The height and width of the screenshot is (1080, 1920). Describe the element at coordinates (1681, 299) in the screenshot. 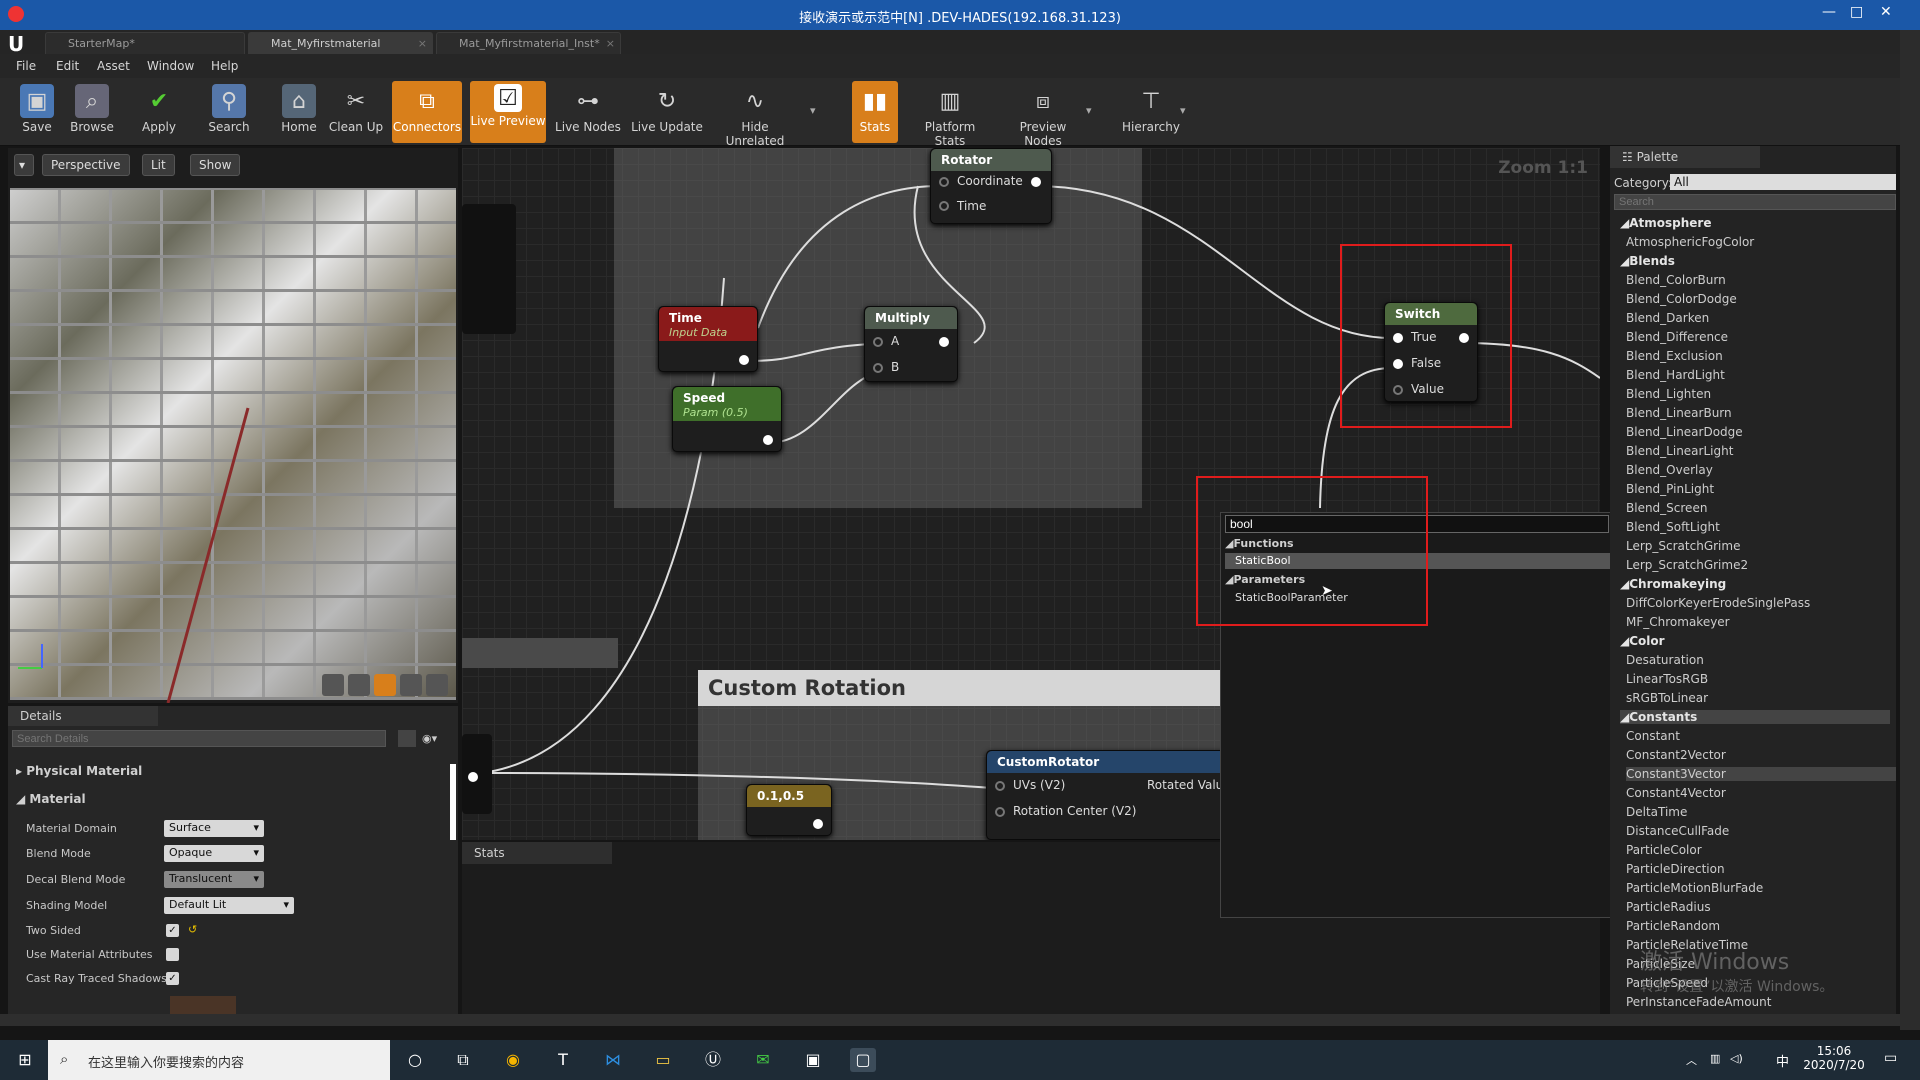

I see `palette-item: Blend_ColorDodge` at that location.